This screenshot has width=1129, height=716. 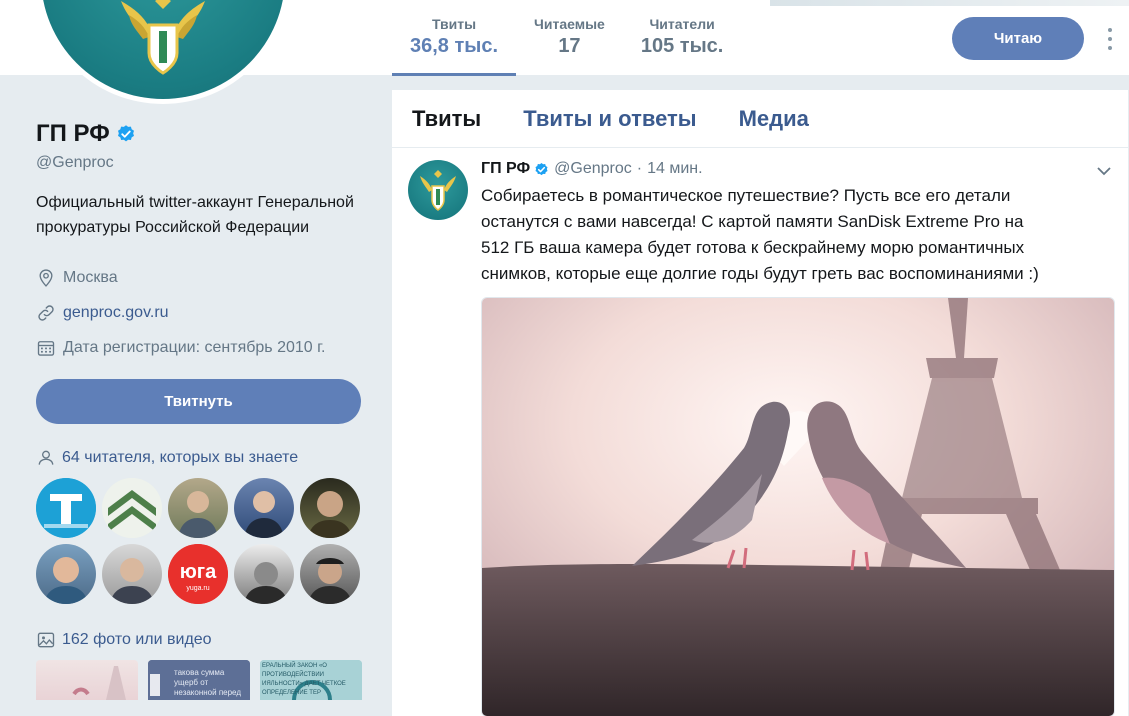 I want to click on tweet-author-name: ГП РФ, so click(x=505, y=169).